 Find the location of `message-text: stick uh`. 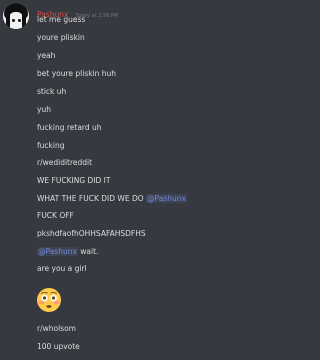

message-text: stick uh is located at coordinates (52, 91).